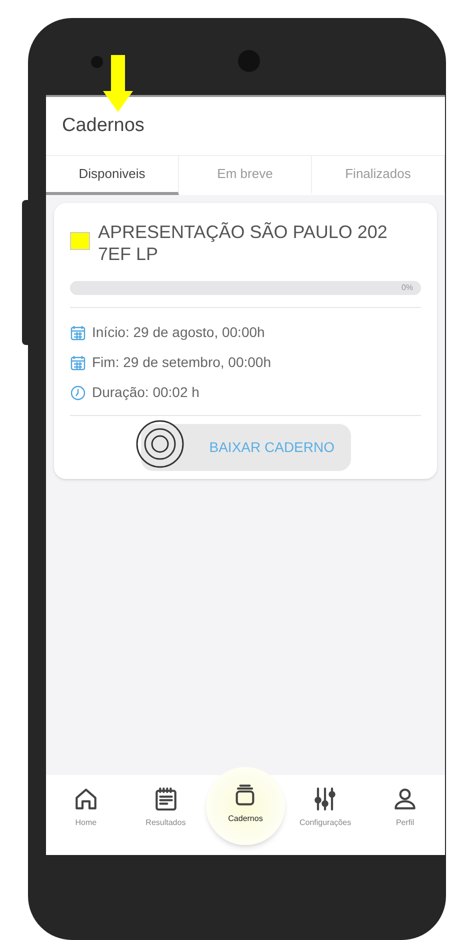 The width and height of the screenshot is (457, 940). I want to click on progress-reading: 0%, so click(407, 288).